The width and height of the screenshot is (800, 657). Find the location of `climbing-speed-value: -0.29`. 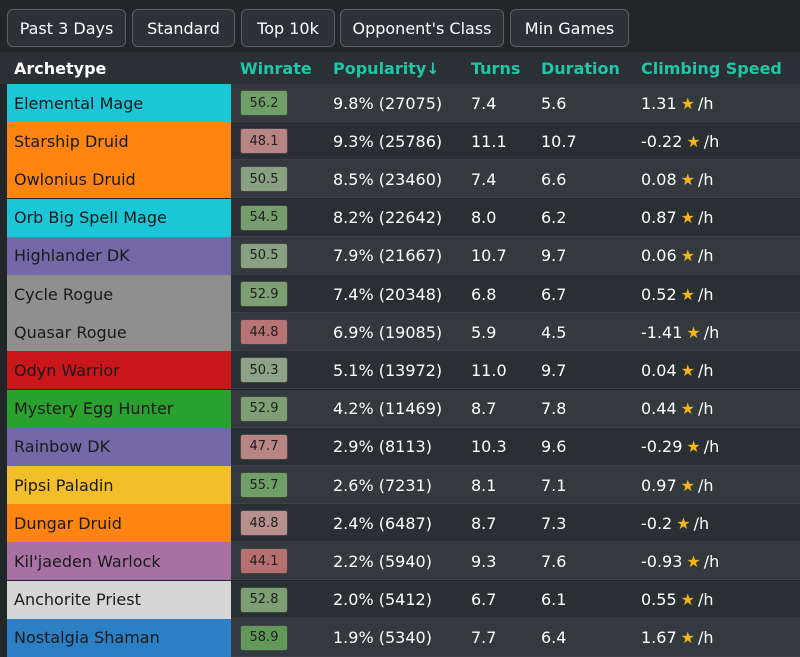

climbing-speed-value: -0.29 is located at coordinates (662, 447).